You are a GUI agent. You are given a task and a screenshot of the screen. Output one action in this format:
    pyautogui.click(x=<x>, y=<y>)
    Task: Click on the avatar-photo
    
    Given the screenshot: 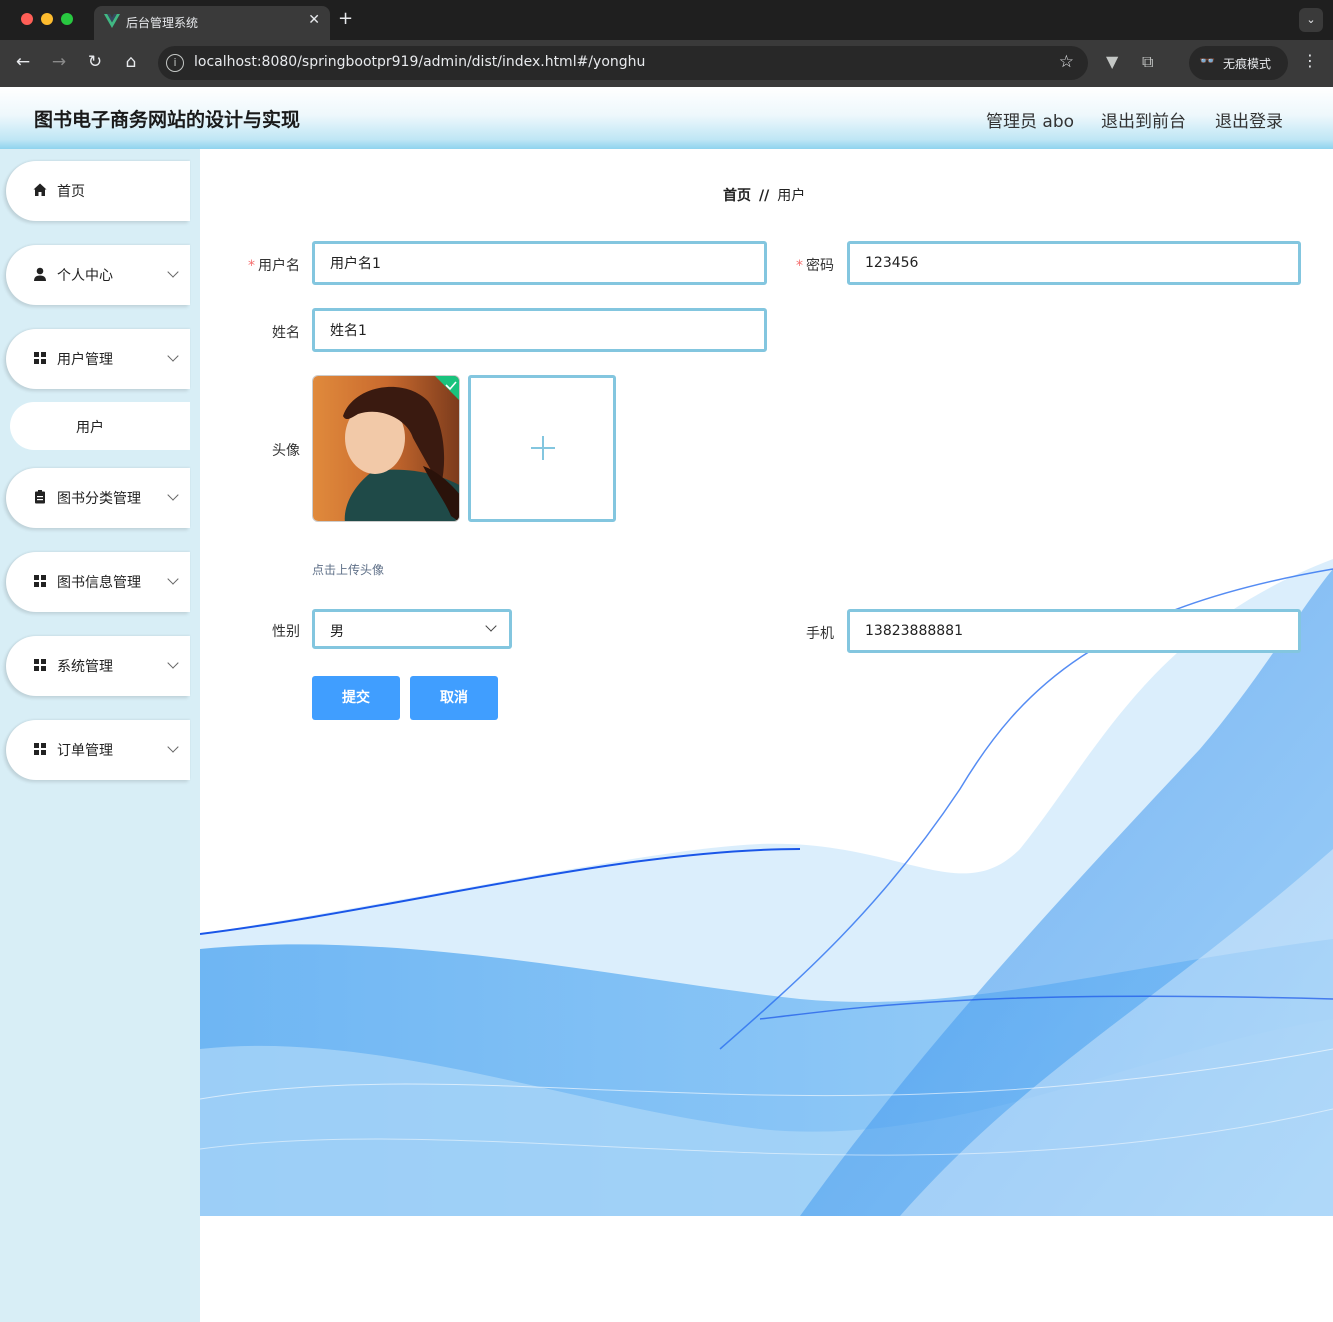 What is the action you would take?
    pyautogui.click(x=386, y=448)
    